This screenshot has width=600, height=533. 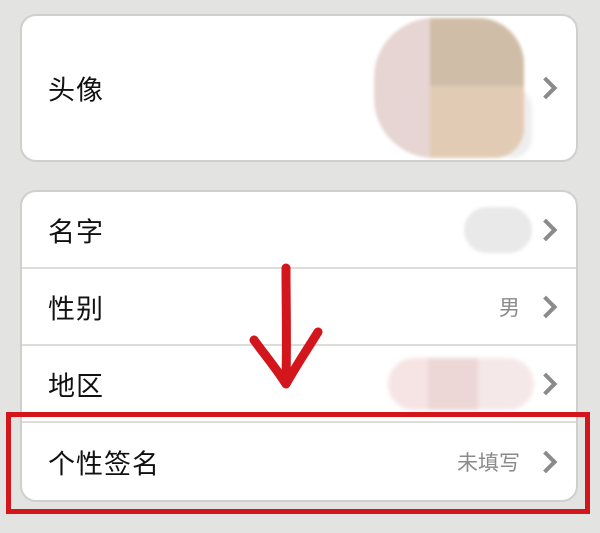 I want to click on name-value-blurred, so click(x=498, y=229).